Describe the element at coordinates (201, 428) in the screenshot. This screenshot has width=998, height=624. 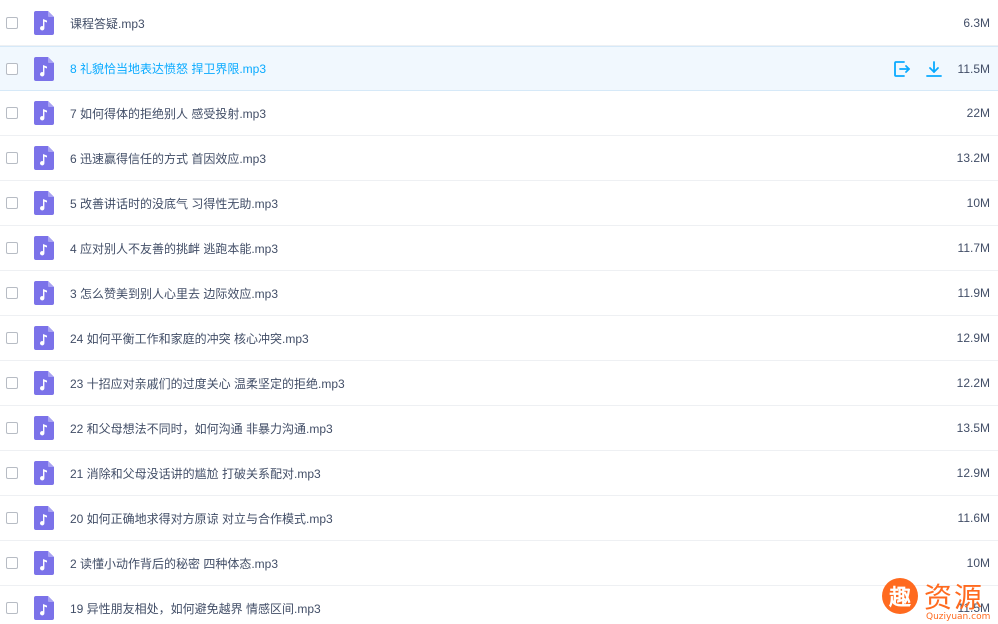
I see `file-name: 22 和父母想法不同时，如何沟通 非暴力沟通.mp3` at that location.